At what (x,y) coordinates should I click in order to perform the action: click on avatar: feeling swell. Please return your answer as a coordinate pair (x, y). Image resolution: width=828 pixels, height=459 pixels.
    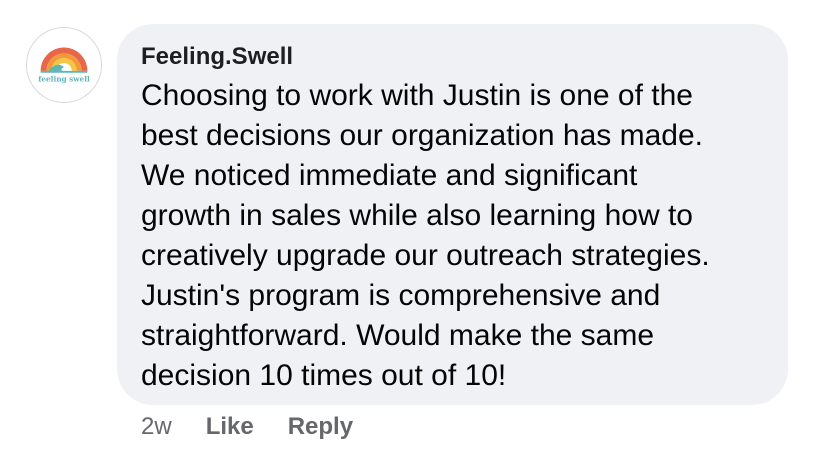
    Looking at the image, I should click on (64, 65).